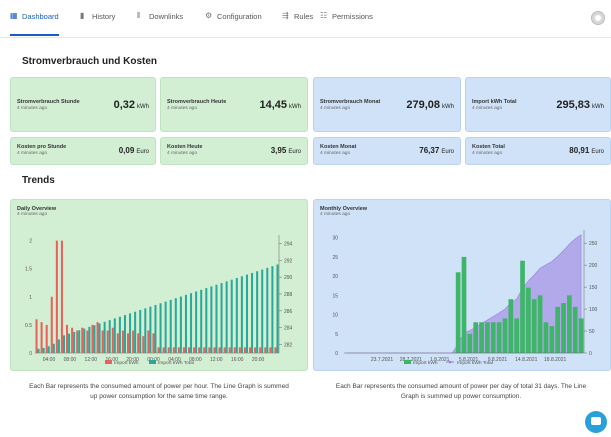 Image resolution: width=611 pixels, height=437 pixels. I want to click on y-right-tick-label: 292, so click(288, 261).